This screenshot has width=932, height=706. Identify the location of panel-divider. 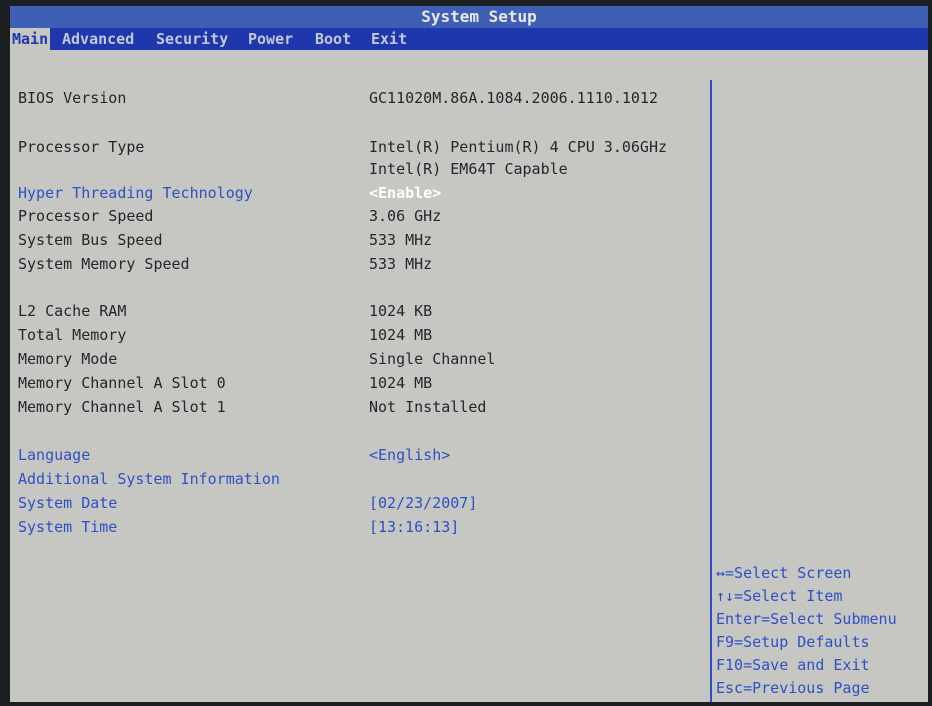
(711, 391).